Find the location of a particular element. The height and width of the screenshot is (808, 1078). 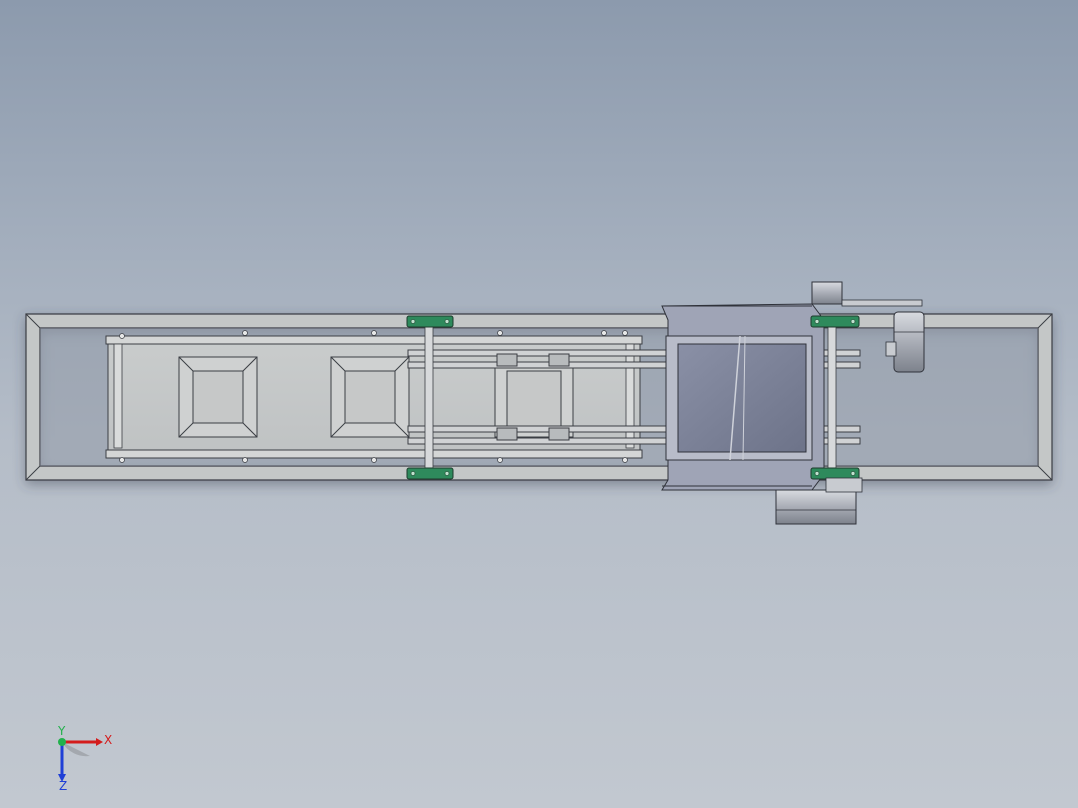

reference-triad: X Y Z is located at coordinates (84, 758).